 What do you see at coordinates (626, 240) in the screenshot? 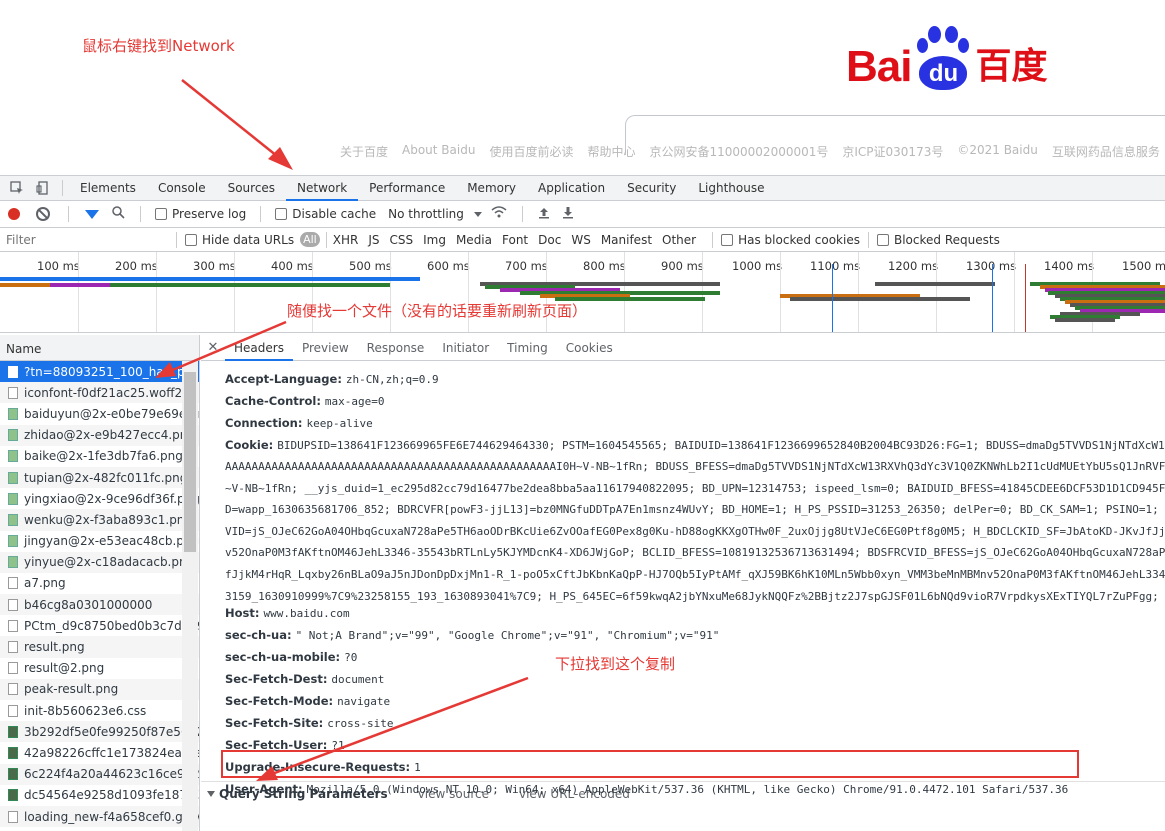
I see `type-filter-manifest: Manifest` at bounding box center [626, 240].